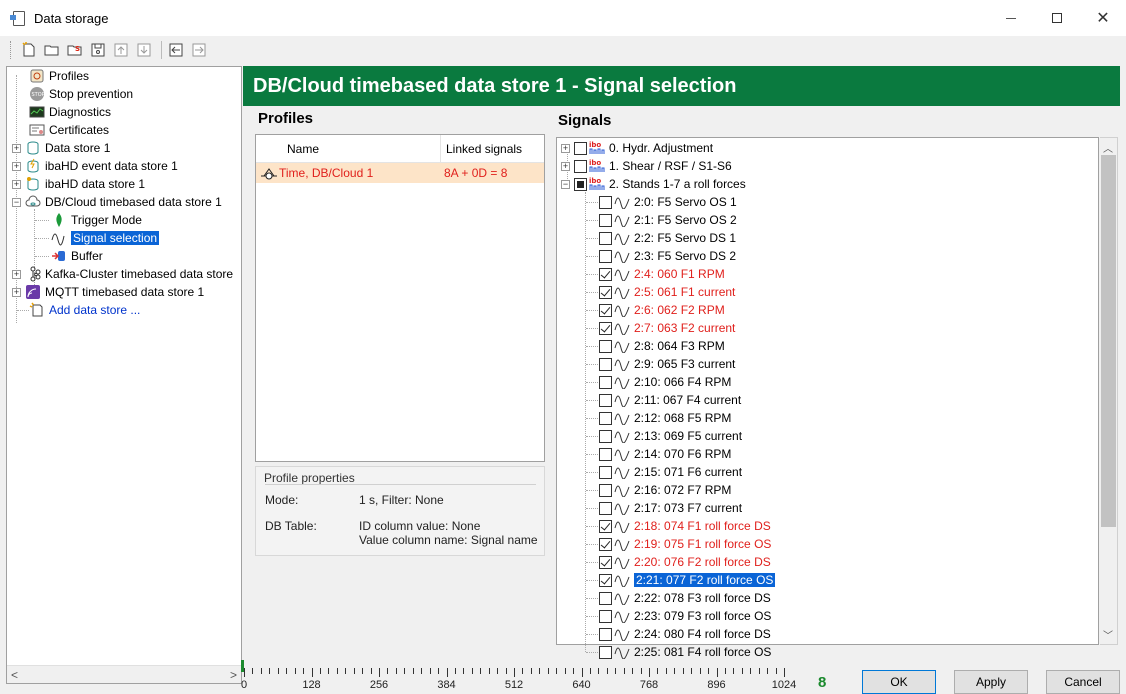  What do you see at coordinates (637, 148) in the screenshot?
I see `signal-group-row: + ibo 0. Hydr. Adjustment` at bounding box center [637, 148].